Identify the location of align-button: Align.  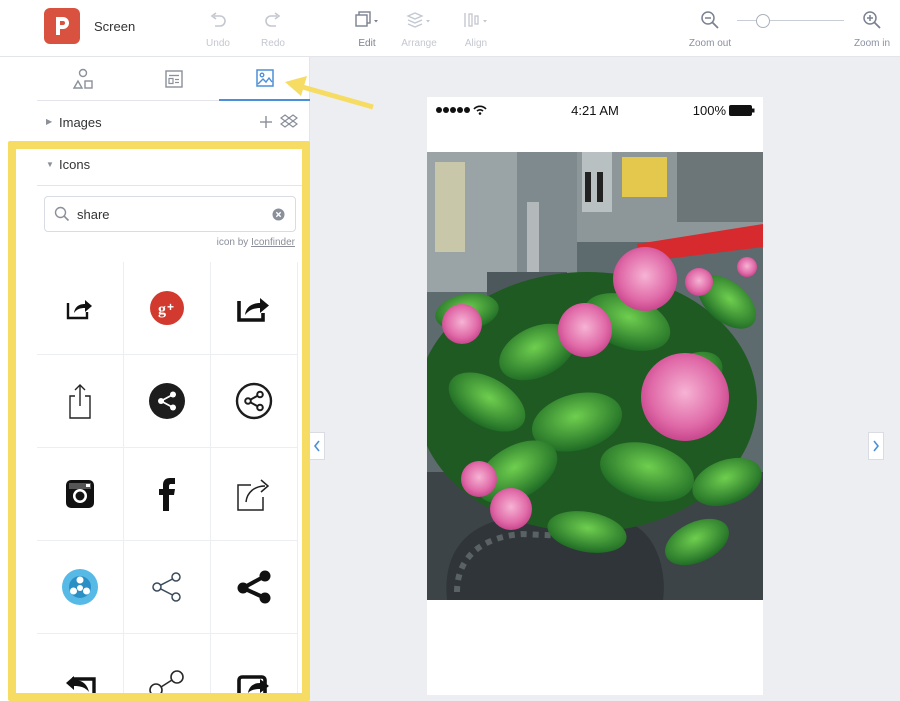
(476, 28).